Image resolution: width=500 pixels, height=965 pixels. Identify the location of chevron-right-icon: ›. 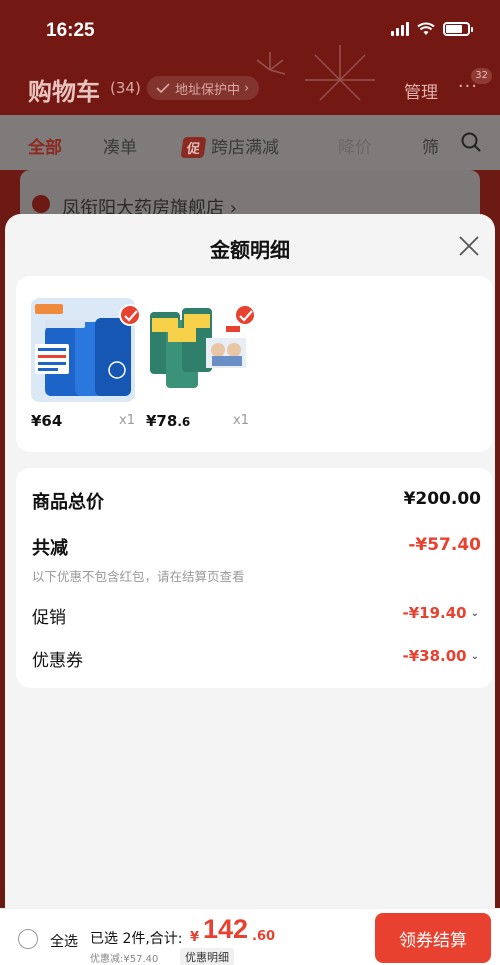
(247, 88).